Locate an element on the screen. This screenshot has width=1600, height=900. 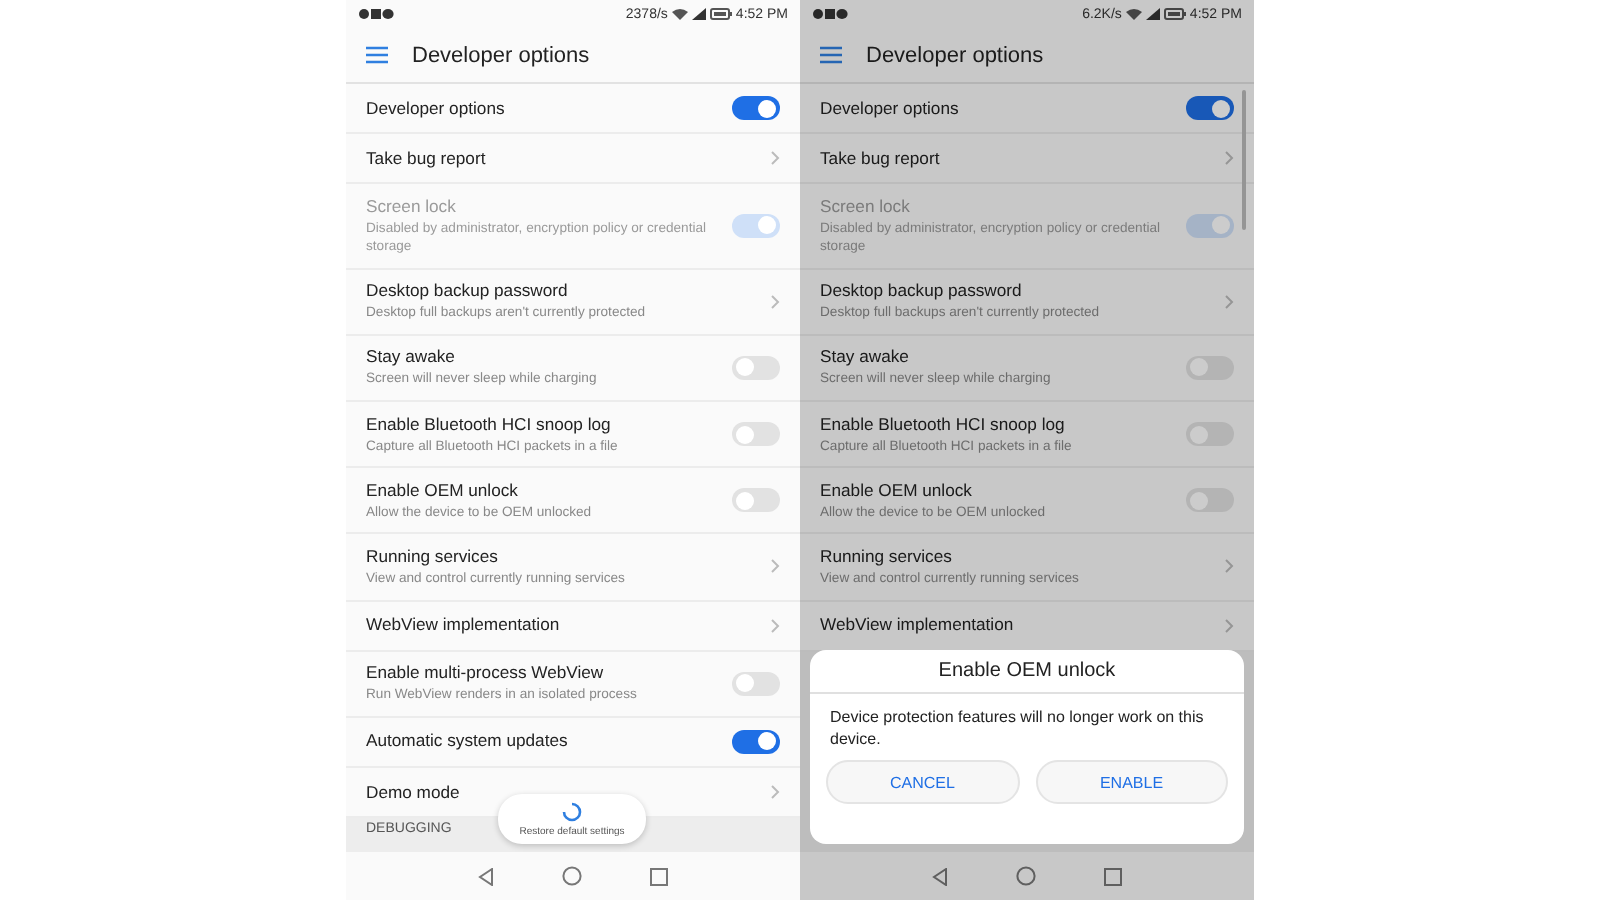
settings-row: Take bug report is located at coordinates (573, 159).